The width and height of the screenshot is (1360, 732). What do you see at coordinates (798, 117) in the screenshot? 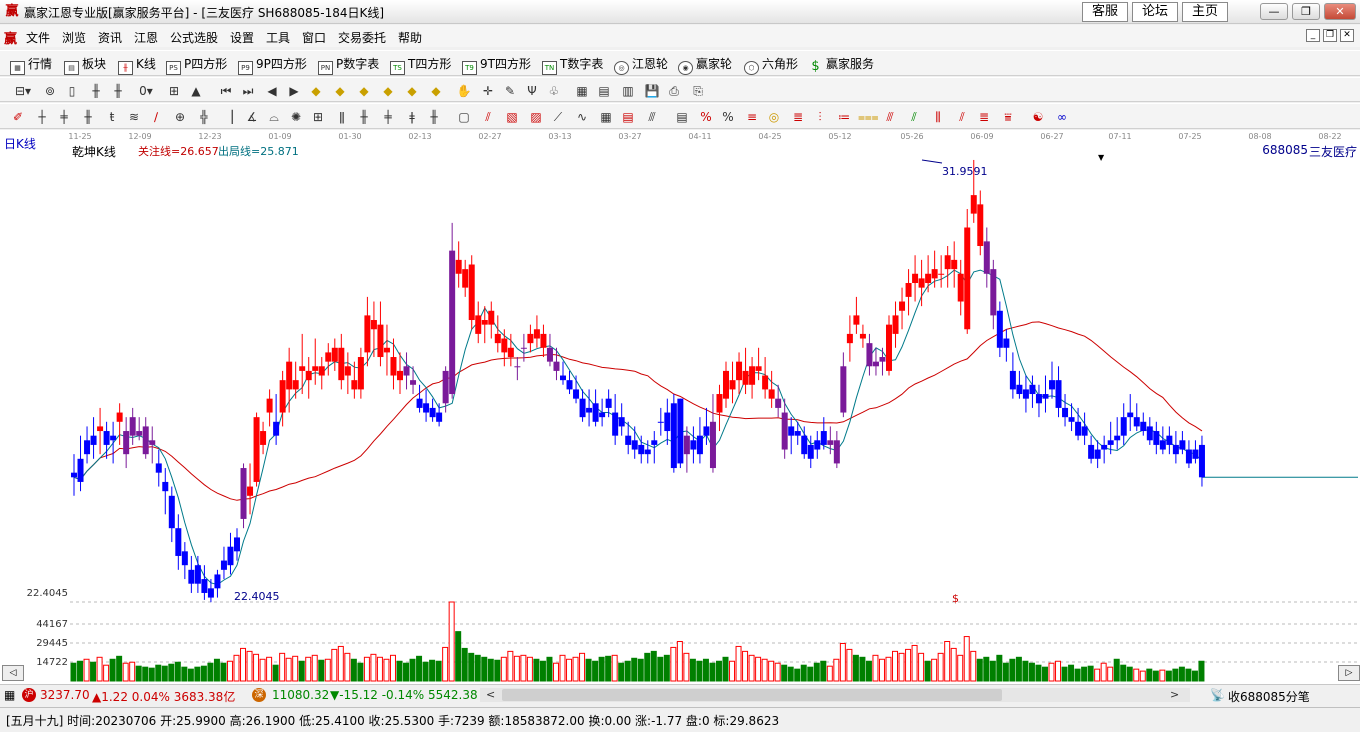
I see `levels-icon-2: ≣` at bounding box center [798, 117].